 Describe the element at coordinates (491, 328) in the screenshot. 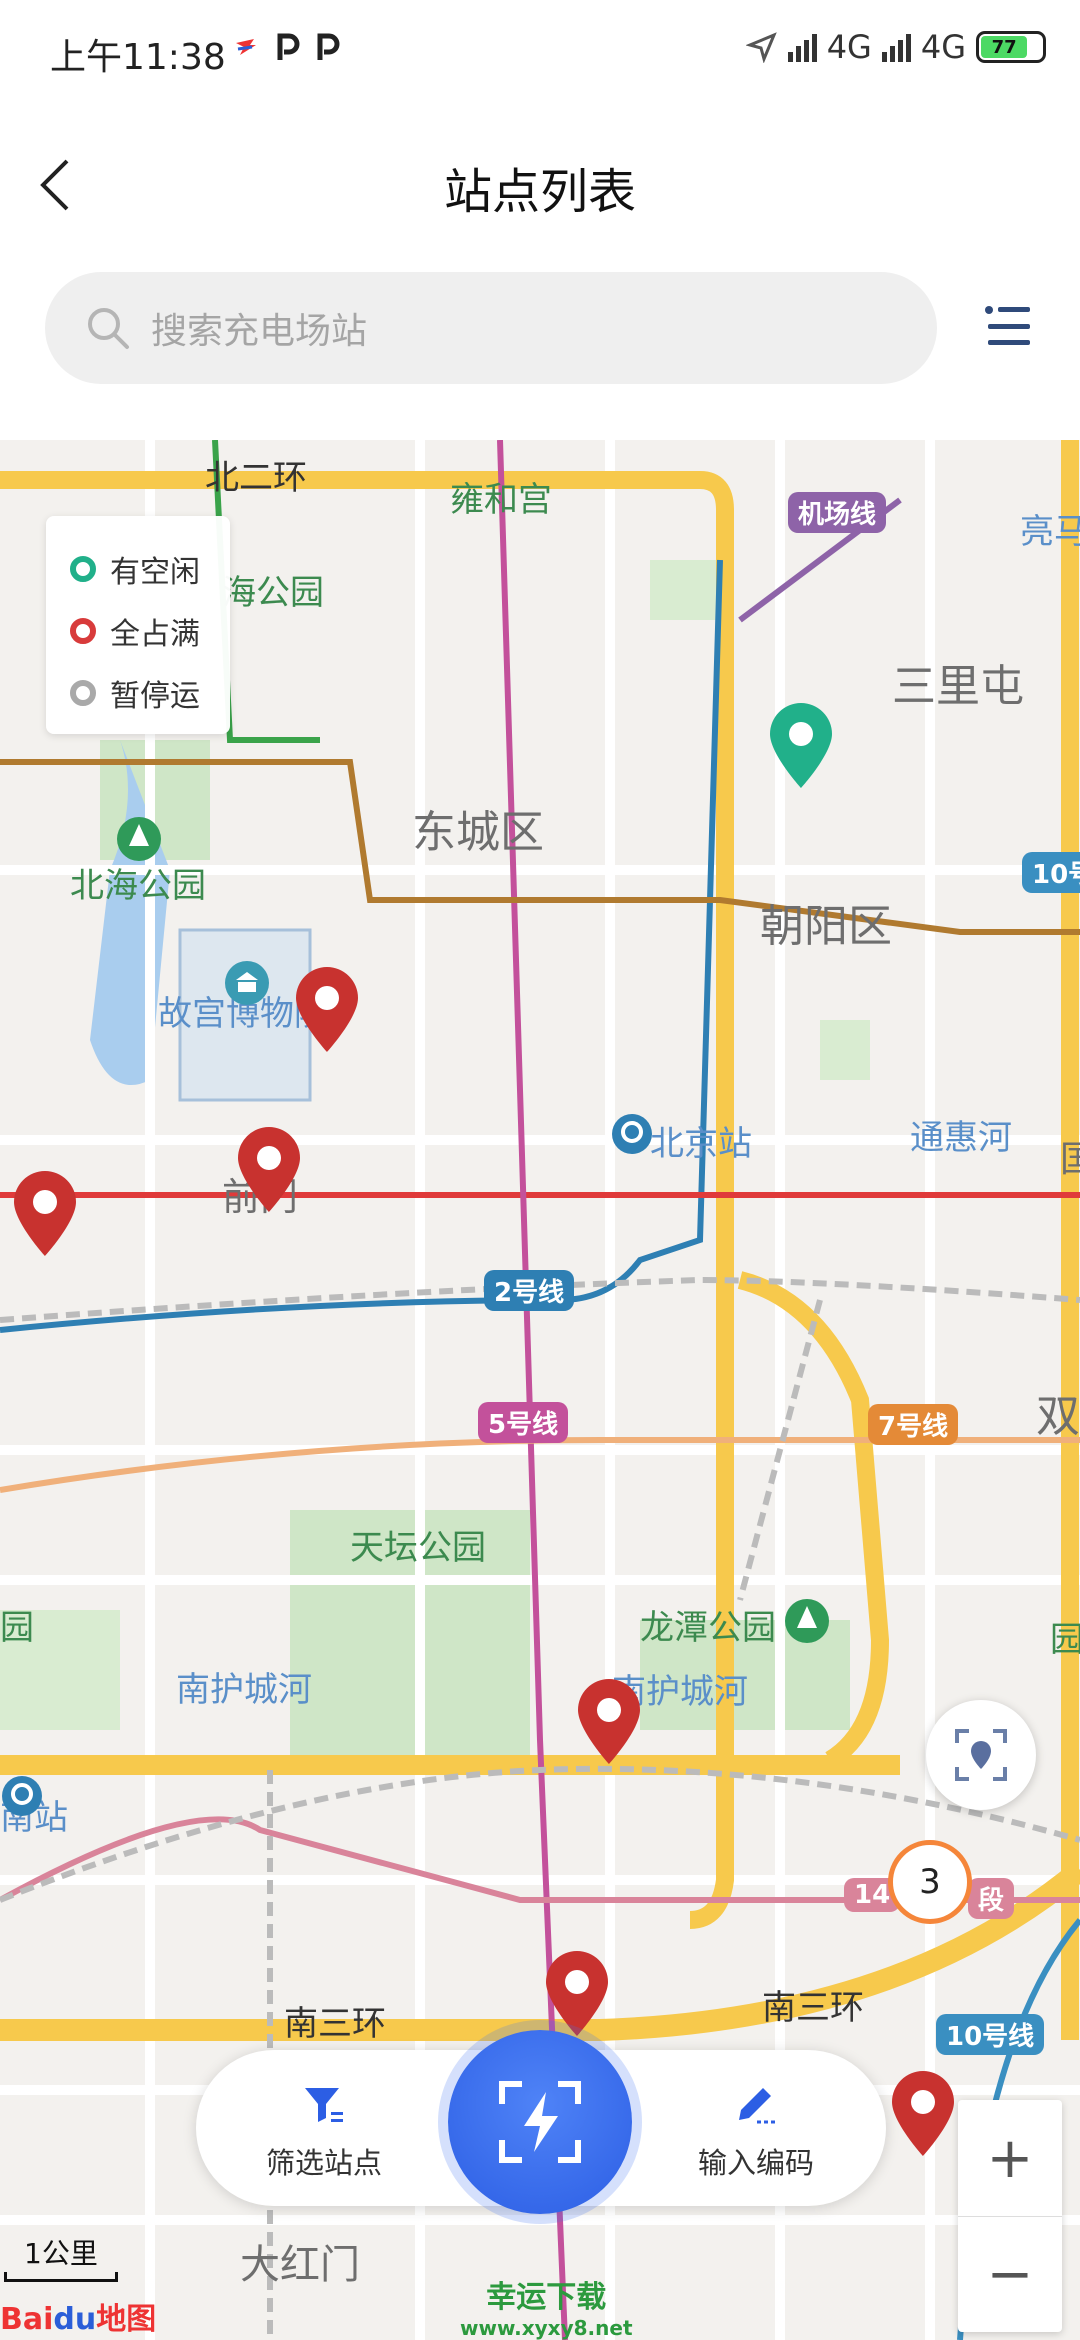

I see `search-input: 搜索充电场站` at that location.